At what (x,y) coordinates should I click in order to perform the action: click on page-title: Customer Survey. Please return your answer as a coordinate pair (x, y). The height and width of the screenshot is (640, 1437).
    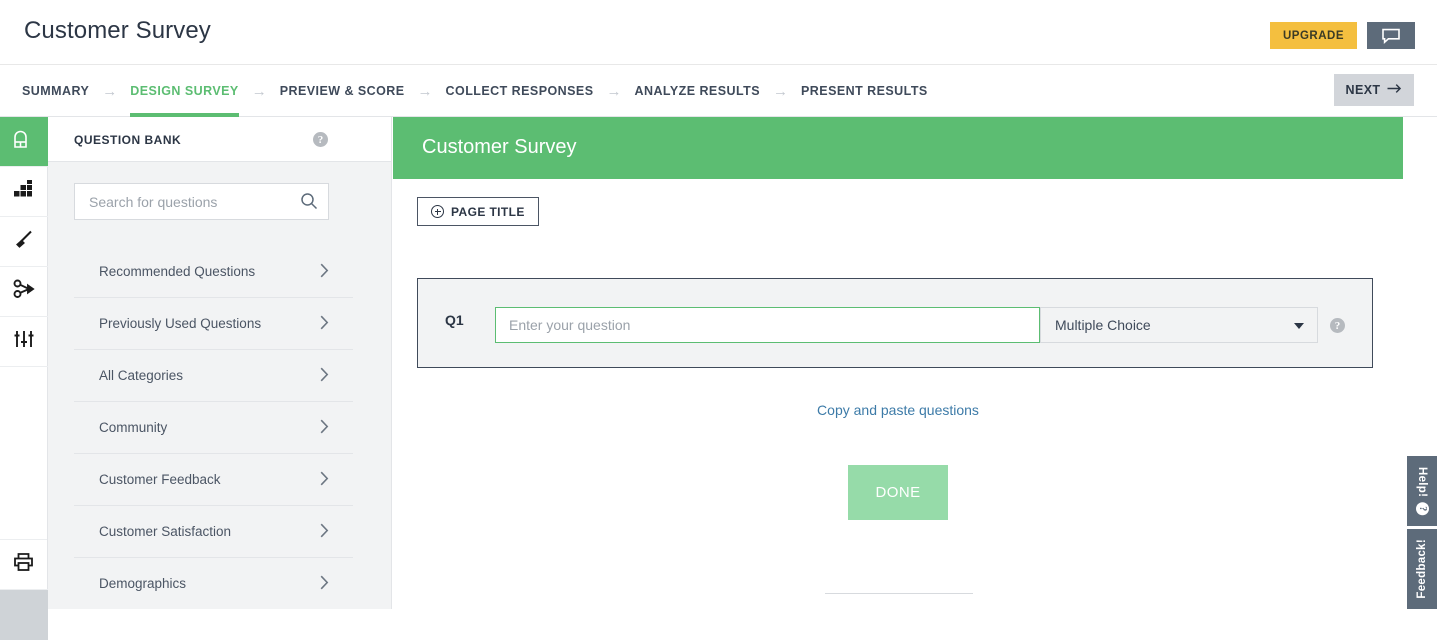
    Looking at the image, I should click on (117, 30).